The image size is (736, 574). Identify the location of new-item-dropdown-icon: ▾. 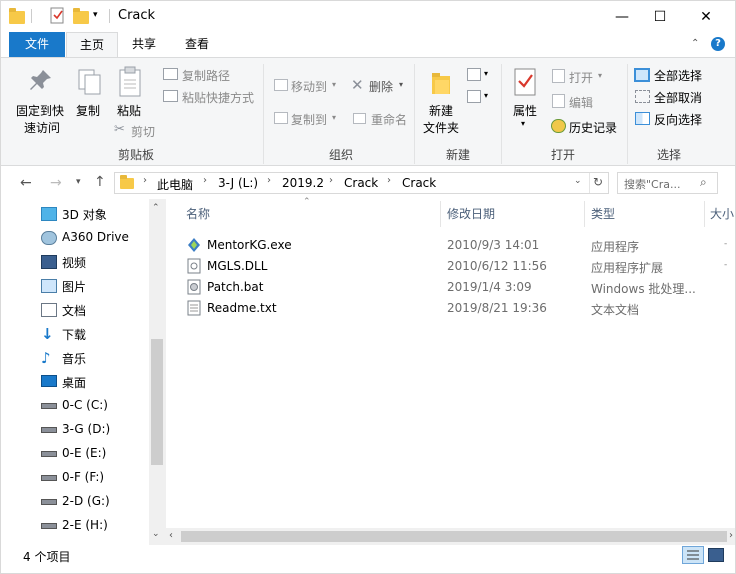
(486, 73).